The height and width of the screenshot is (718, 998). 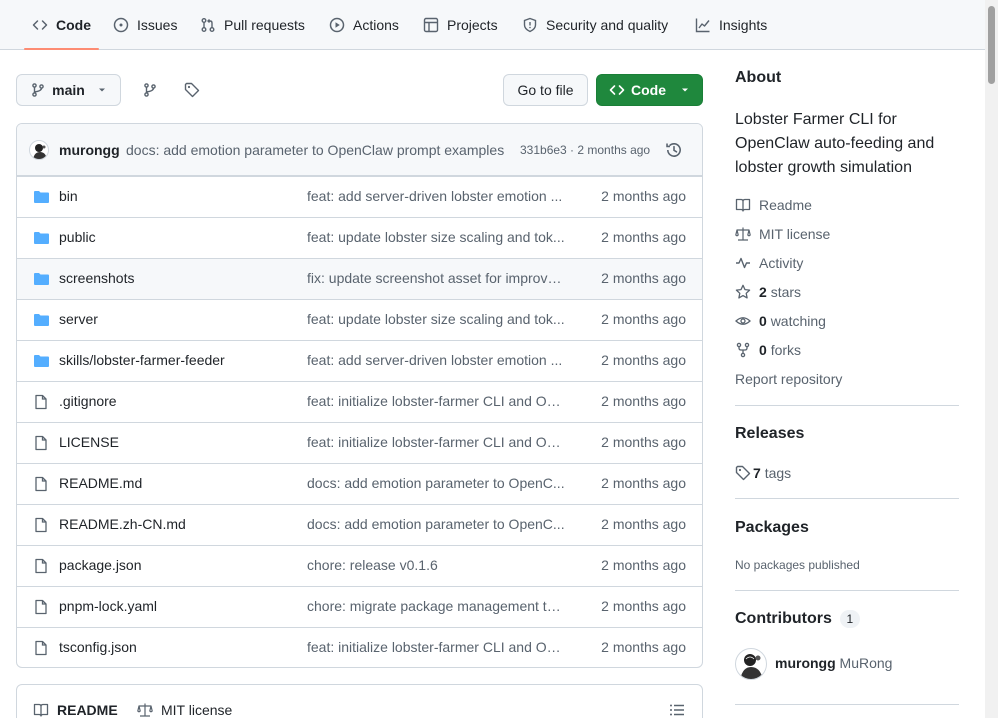 What do you see at coordinates (264, 25) in the screenshot?
I see `tab-label: Pull requests` at bounding box center [264, 25].